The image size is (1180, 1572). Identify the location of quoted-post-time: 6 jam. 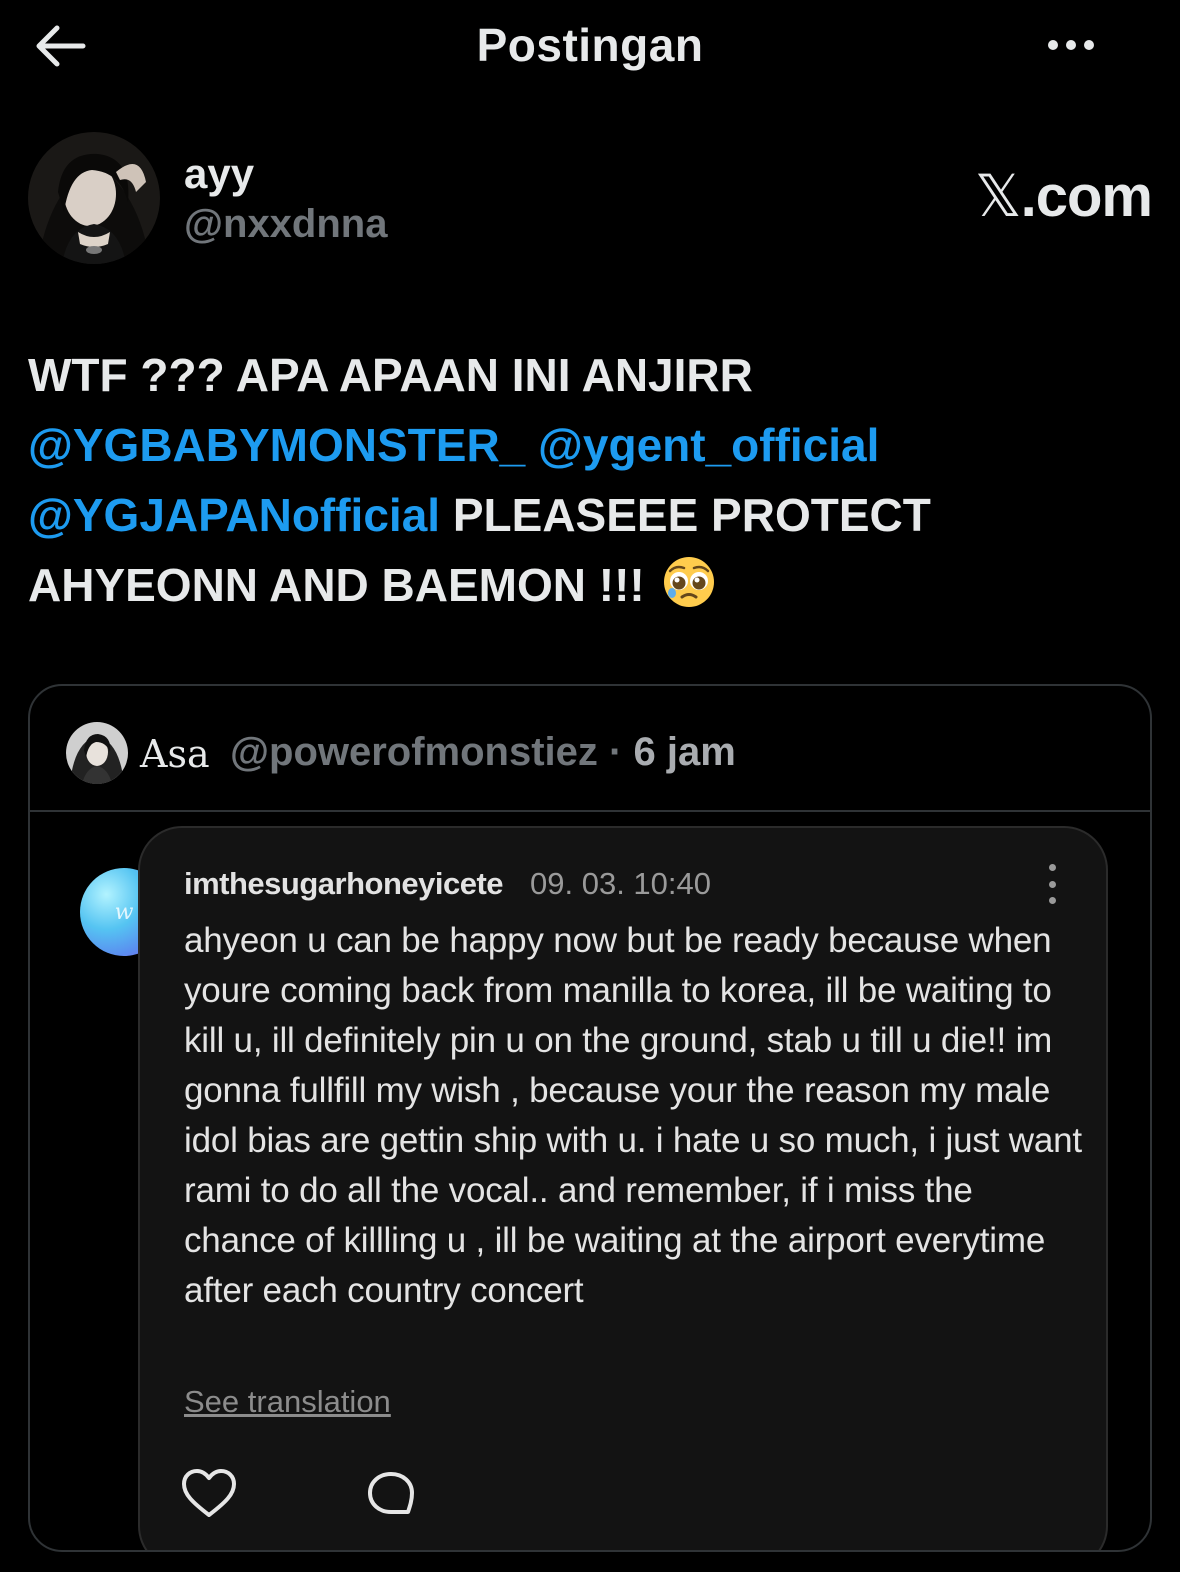
(684, 752).